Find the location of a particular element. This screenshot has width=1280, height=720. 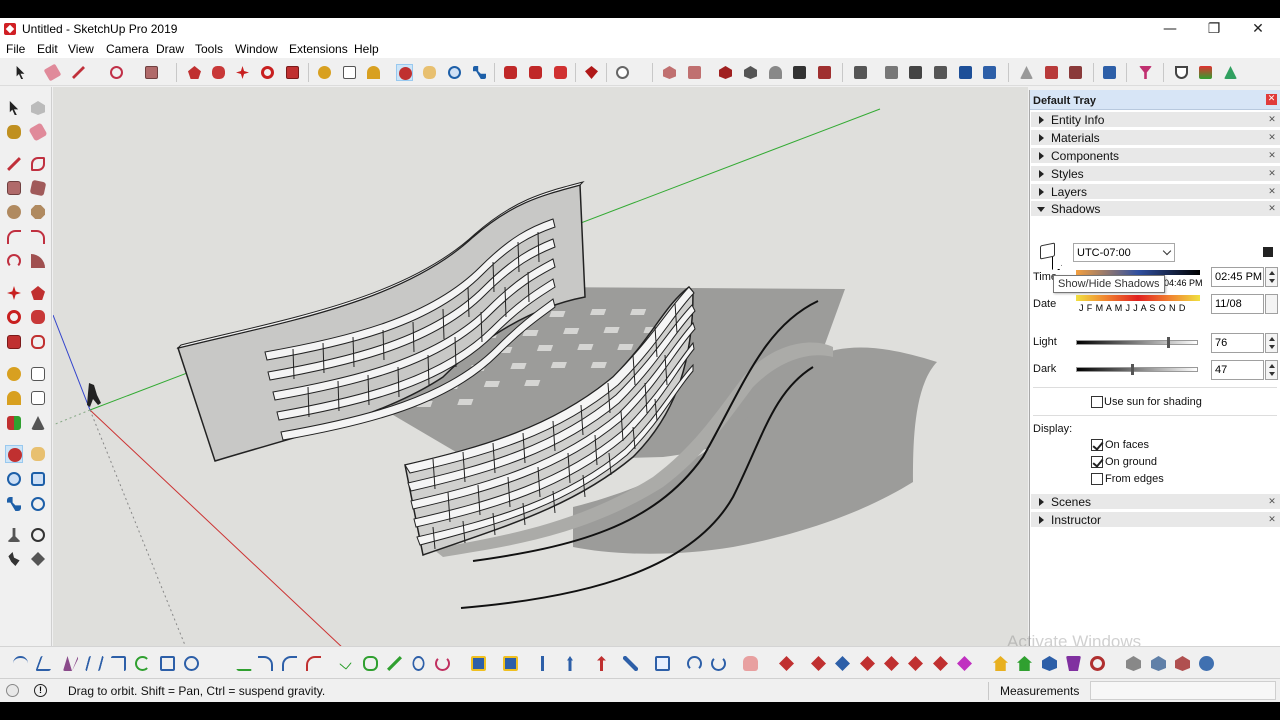

panel-details-icon is located at coordinates (1268, 252).